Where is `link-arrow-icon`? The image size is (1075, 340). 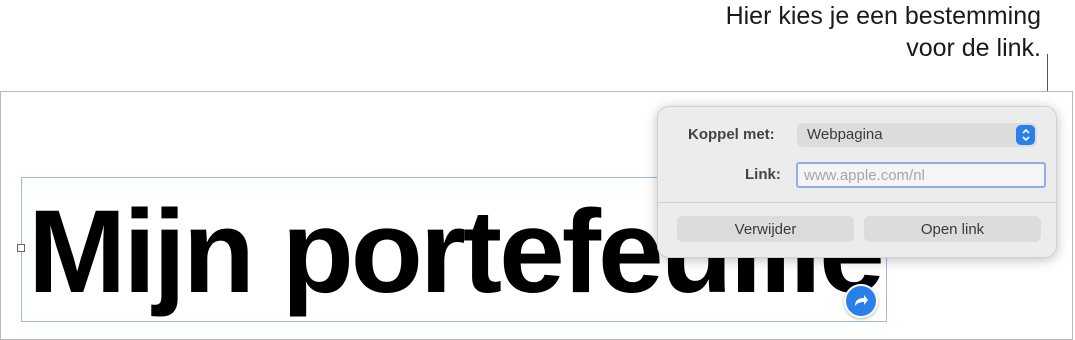 link-arrow-icon is located at coordinates (861, 301).